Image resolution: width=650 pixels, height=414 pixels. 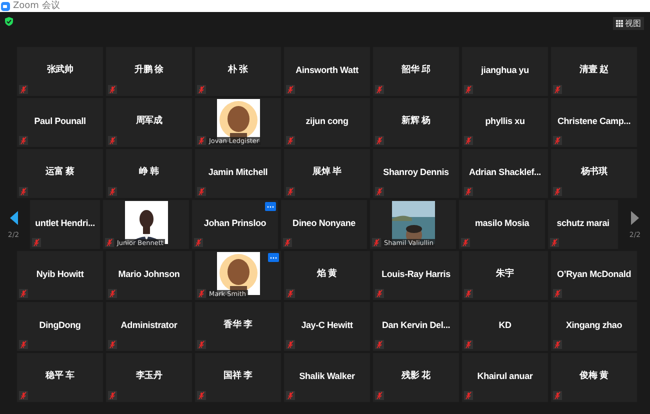 What do you see at coordinates (327, 325) in the screenshot?
I see `participant-name: Jay-C Hewitt` at bounding box center [327, 325].